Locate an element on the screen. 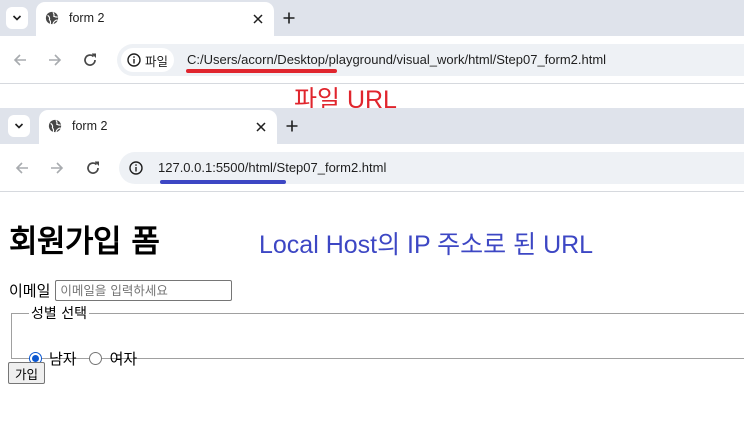 Image resolution: width=744 pixels, height=430 pixels. bottom-tab-strip: form 2 is located at coordinates (372, 126).